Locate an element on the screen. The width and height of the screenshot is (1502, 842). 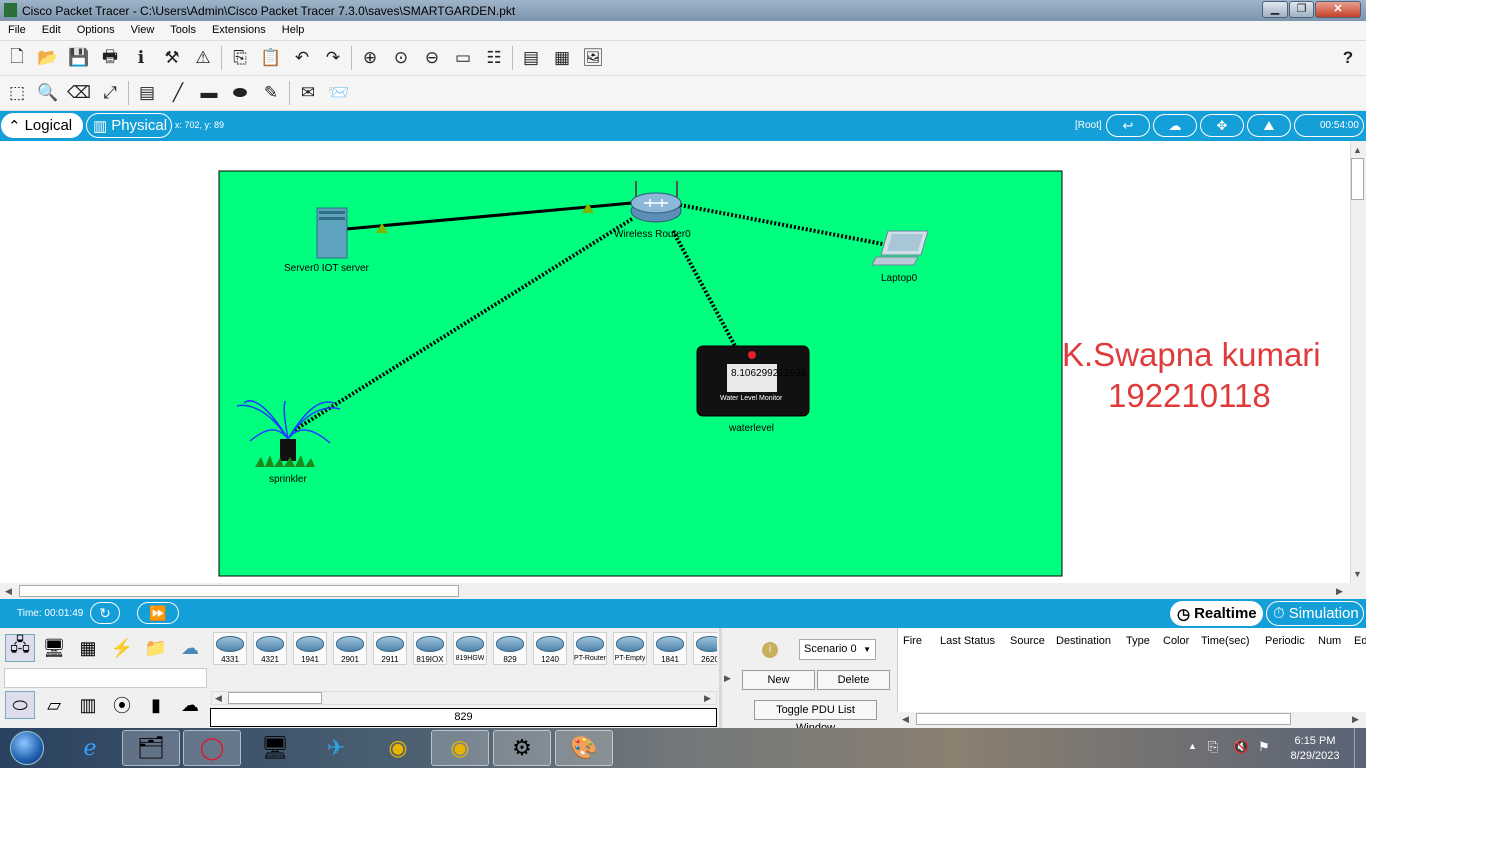
copy-icon: ⎘ is located at coordinates (240, 58).